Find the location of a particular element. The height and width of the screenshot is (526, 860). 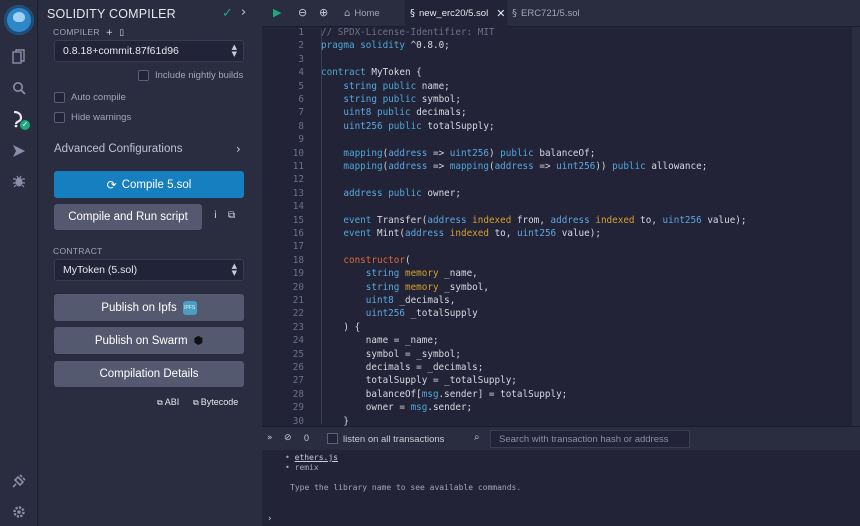

publish-swarm-button: Publish on Swarm ⬢ is located at coordinates (149, 340).